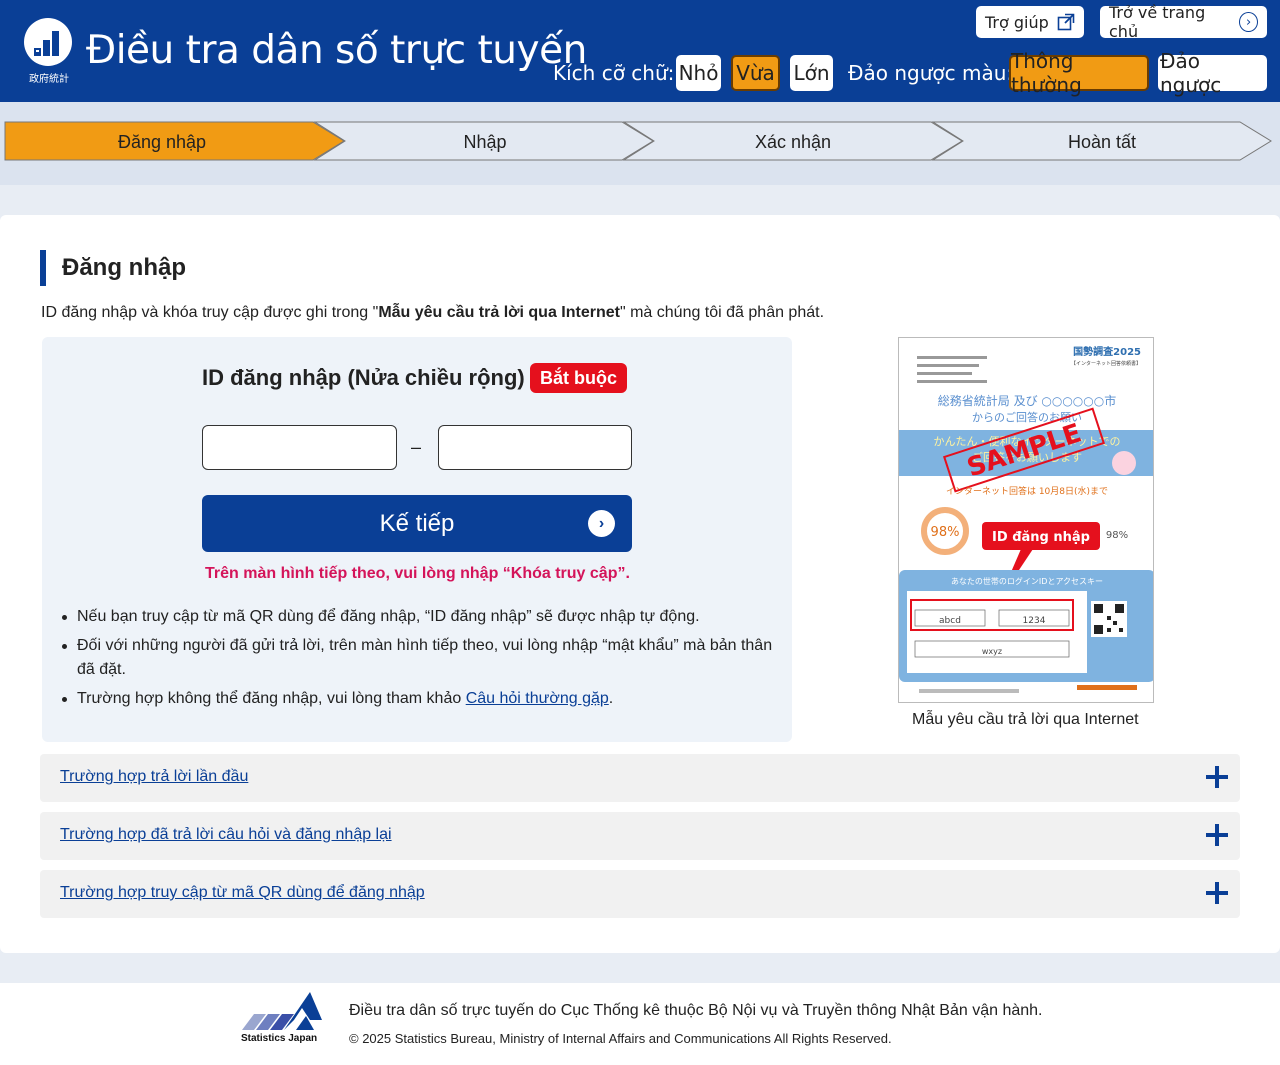 This screenshot has height=1065, width=1280. I want to click on font-size-medium-button: Vừa, so click(755, 73).